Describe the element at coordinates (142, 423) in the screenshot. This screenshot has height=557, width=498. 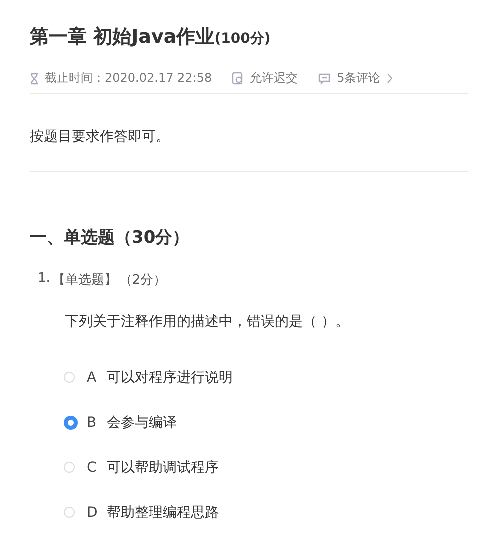
I see `option-text: 会参与编译` at that location.